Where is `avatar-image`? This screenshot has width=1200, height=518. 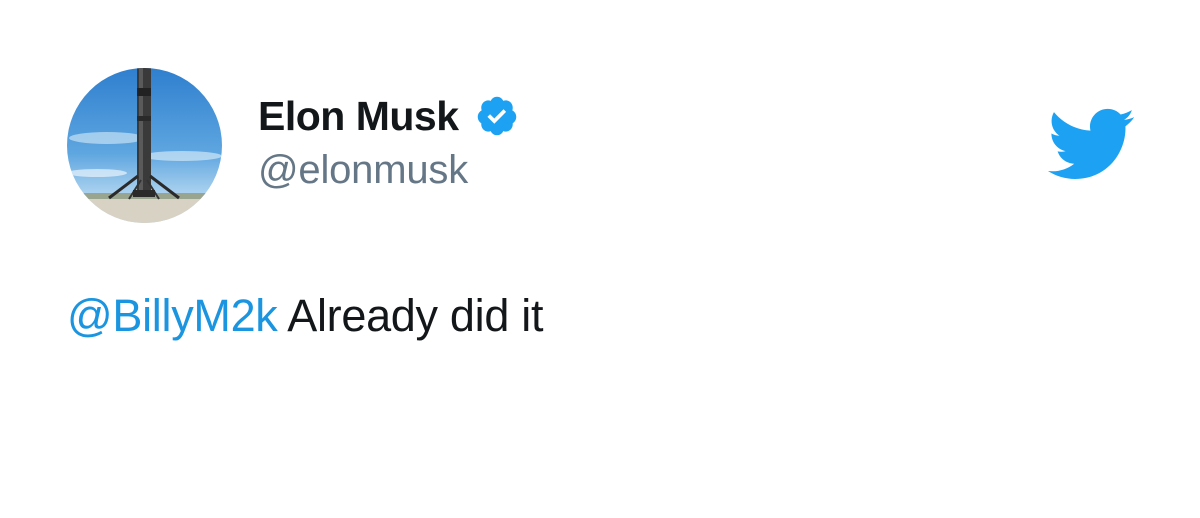
avatar-image is located at coordinates (144, 145).